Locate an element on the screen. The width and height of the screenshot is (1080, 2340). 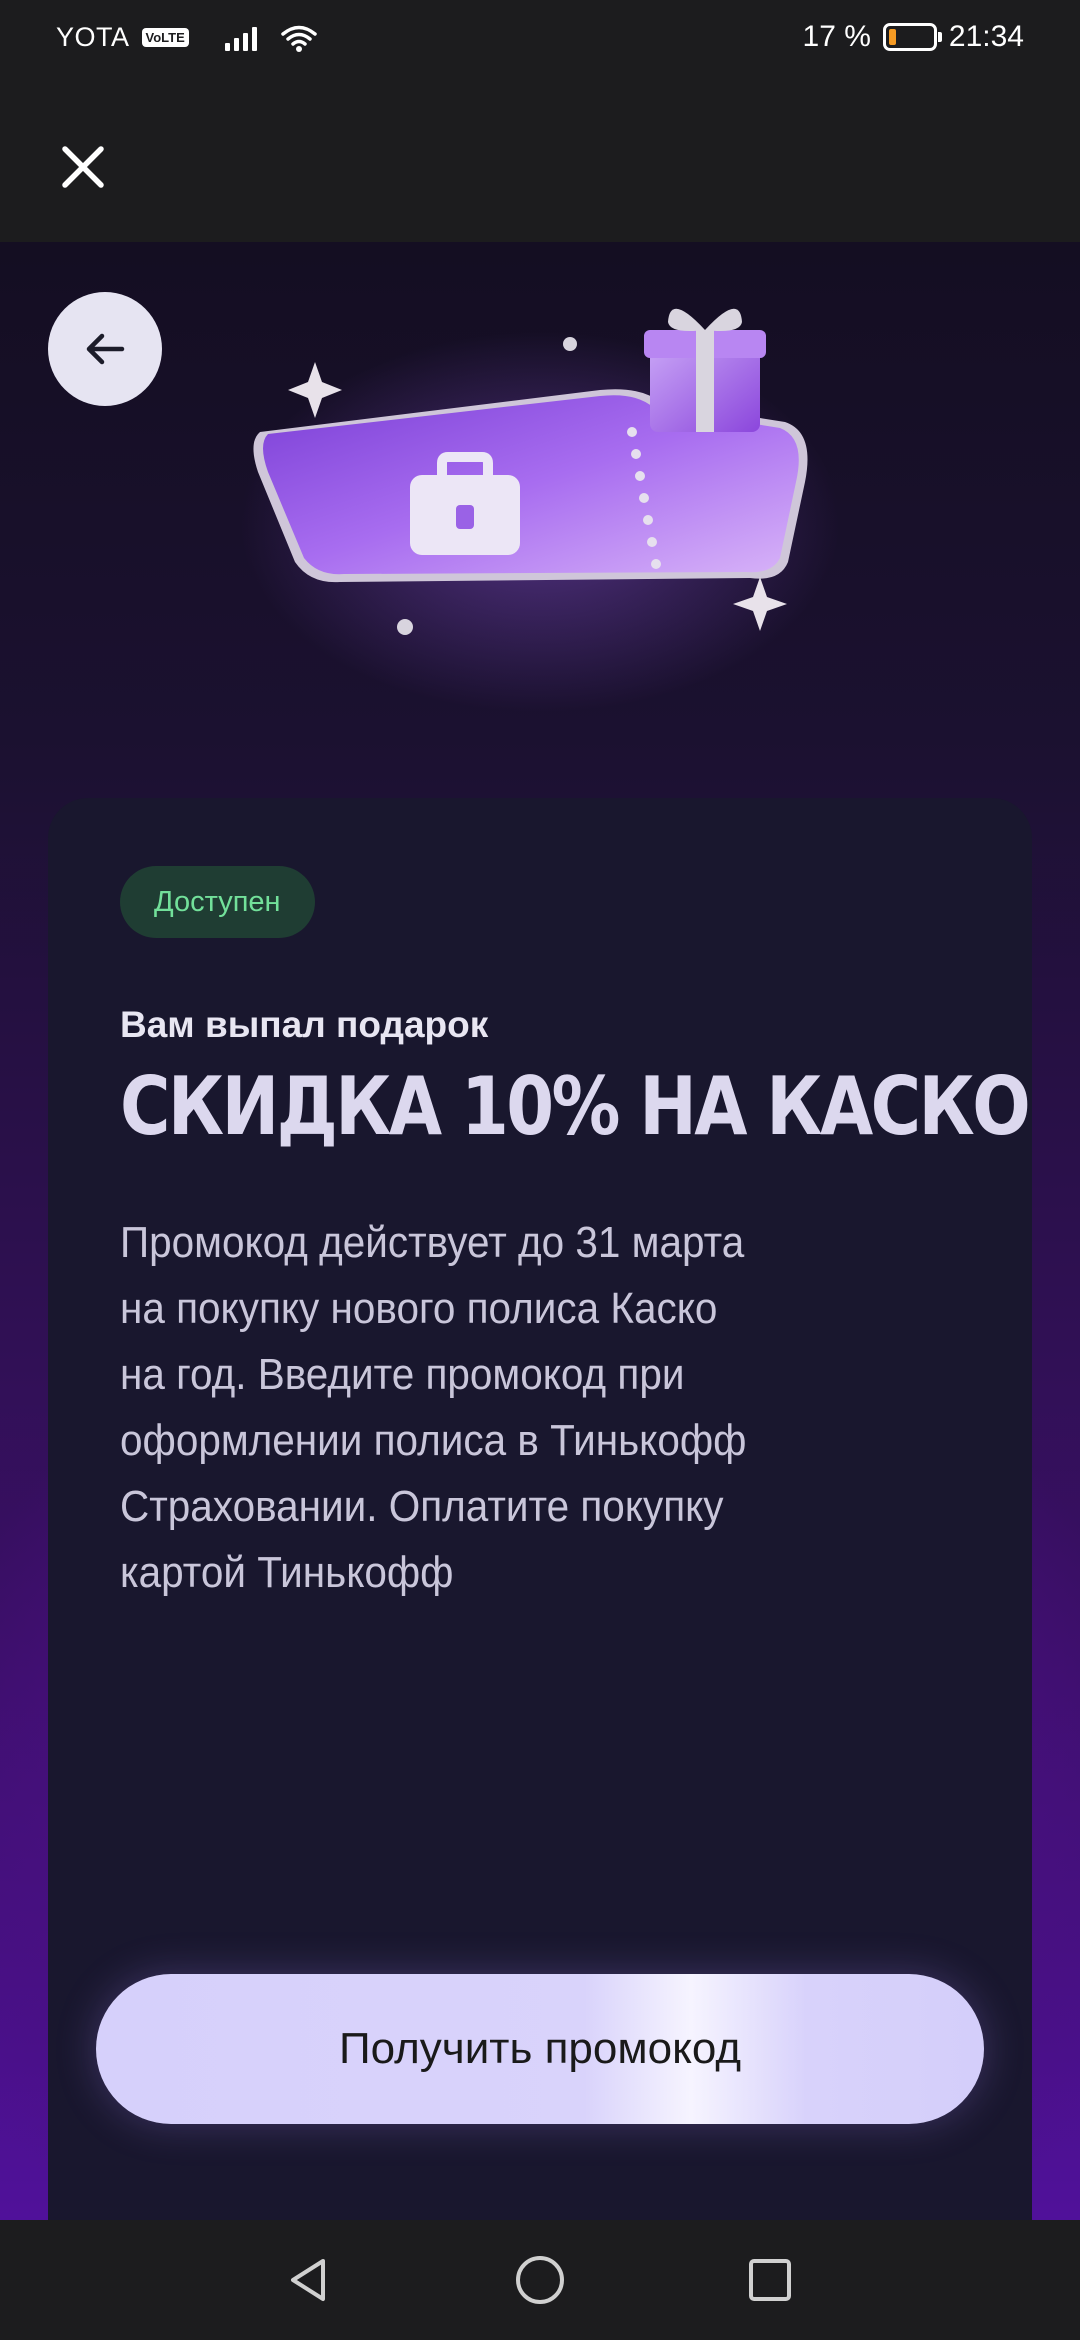
volte-badge: VoLTE is located at coordinates (165, 37).